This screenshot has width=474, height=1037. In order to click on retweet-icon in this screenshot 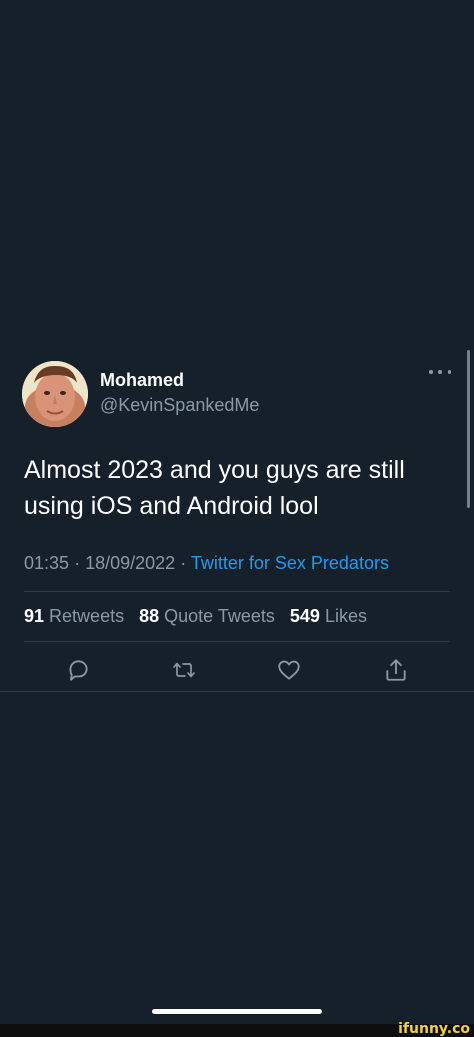, I will do `click(184, 670)`.